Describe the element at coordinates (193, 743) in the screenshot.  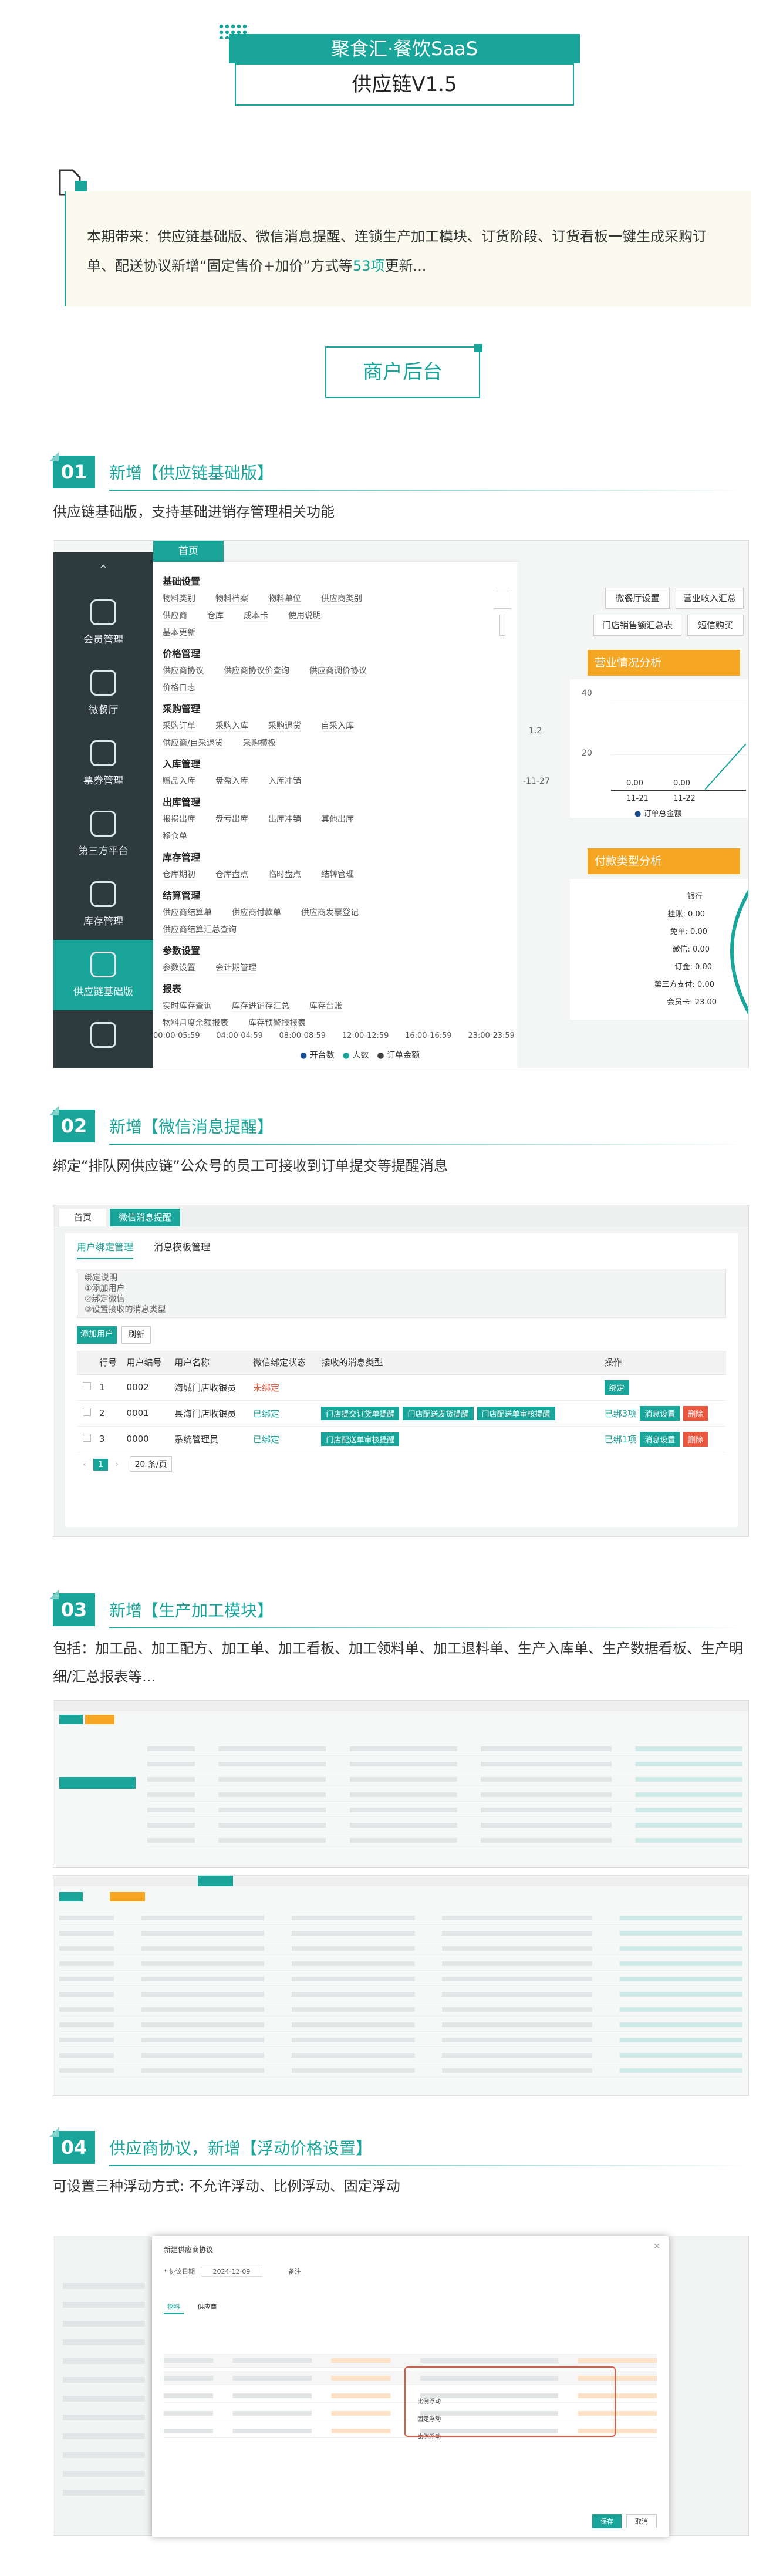
I see `menu-item: 供应商/自采退货` at that location.